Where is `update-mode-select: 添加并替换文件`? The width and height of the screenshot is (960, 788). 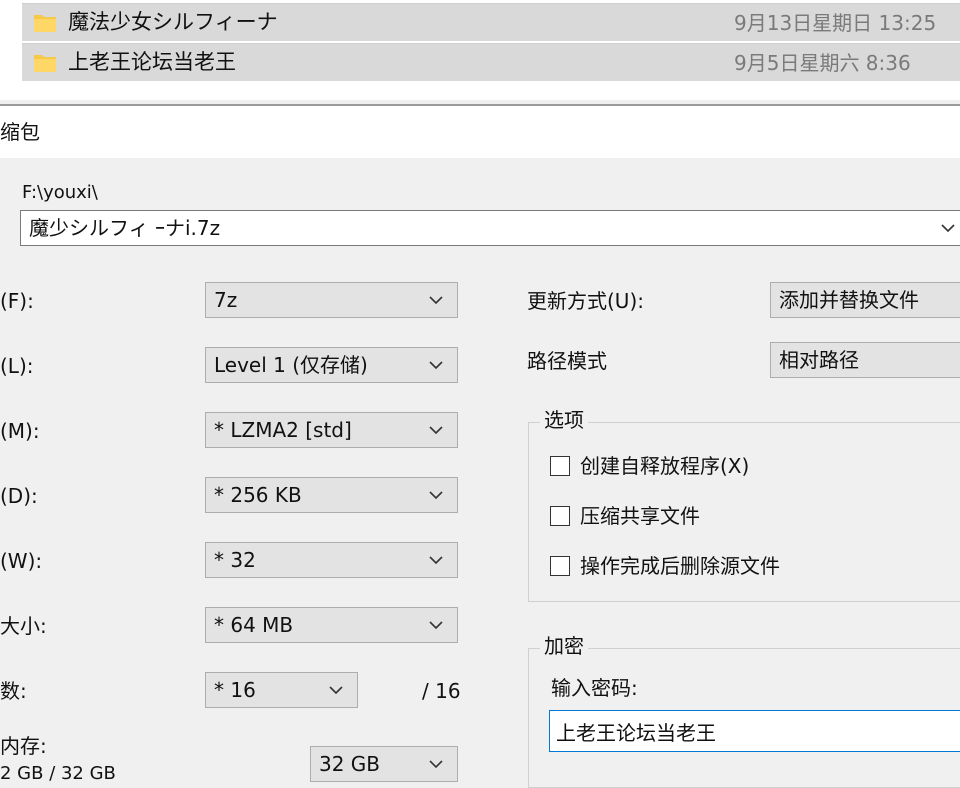
update-mode-select: 添加并替换文件 is located at coordinates (865, 300).